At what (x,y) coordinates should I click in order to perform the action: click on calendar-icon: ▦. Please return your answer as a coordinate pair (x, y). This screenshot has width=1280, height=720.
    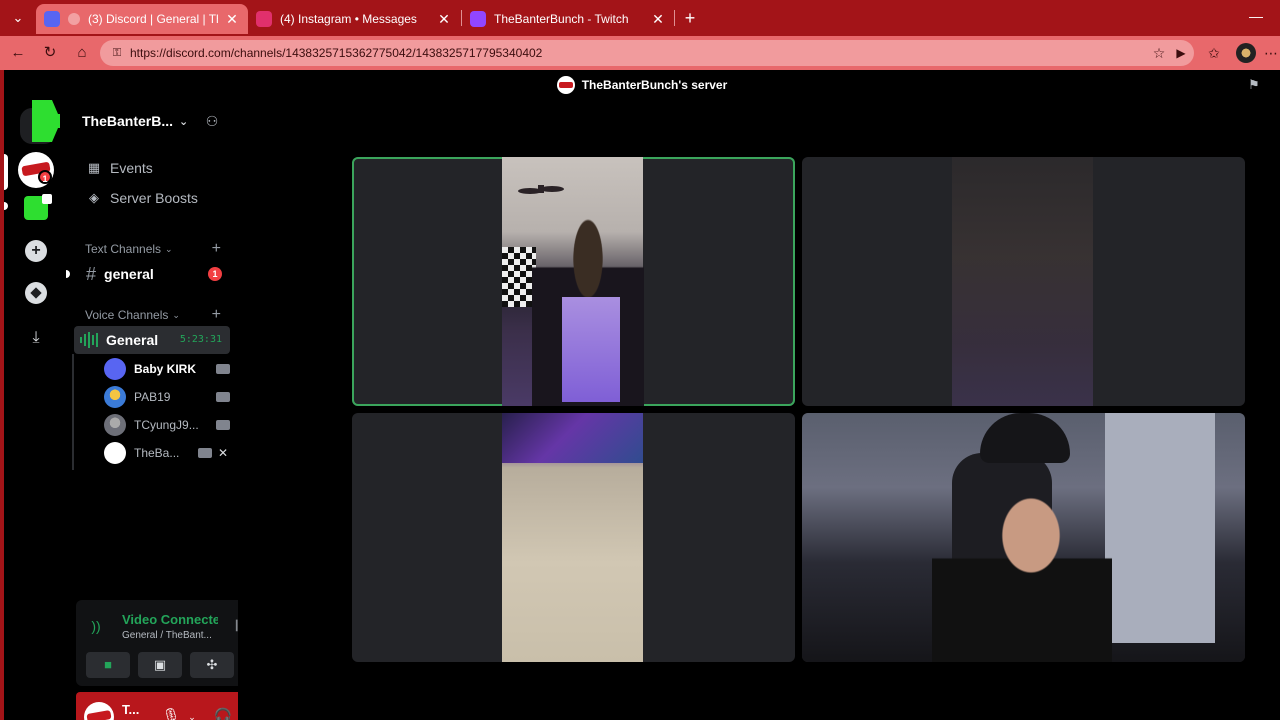
    Looking at the image, I should click on (94, 167).